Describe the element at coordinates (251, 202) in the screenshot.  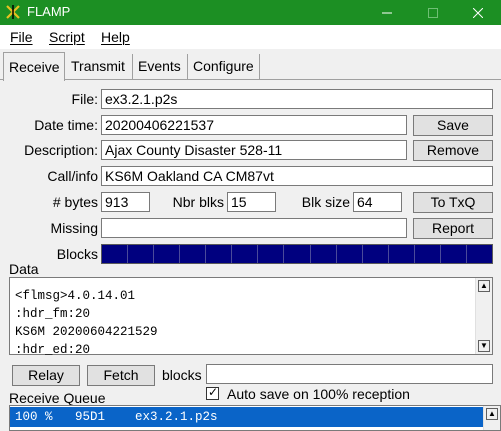
I see `nbrblks-field: 15` at that location.